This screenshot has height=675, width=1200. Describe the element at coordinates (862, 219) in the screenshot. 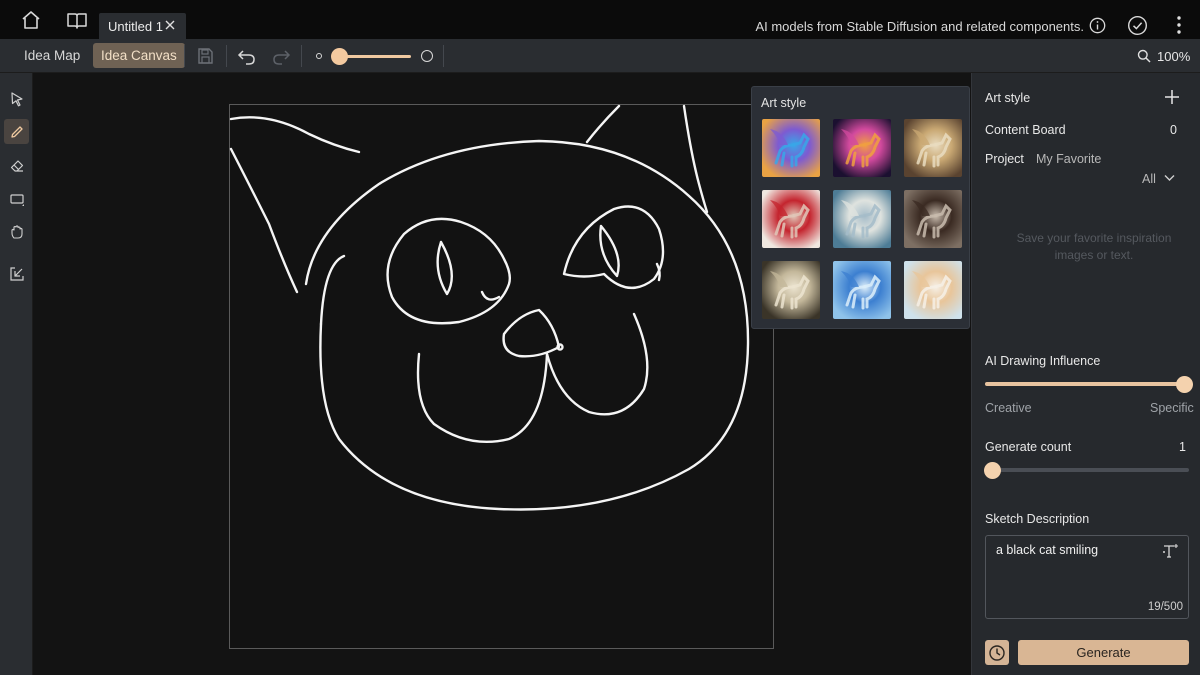

I see `art-style-thumb-pegasus-sky` at that location.